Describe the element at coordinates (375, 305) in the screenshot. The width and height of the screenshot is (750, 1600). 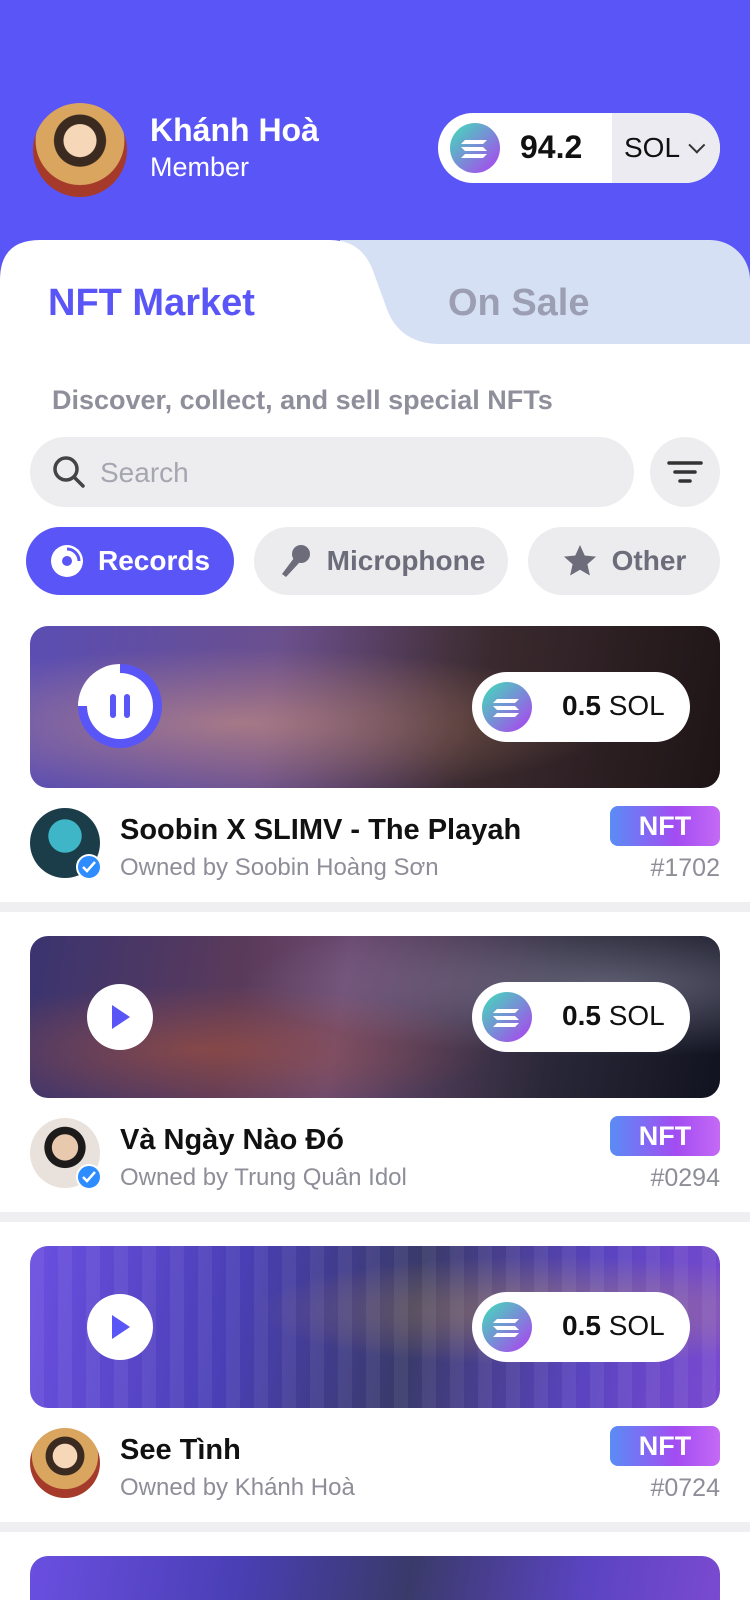
I see `tab-bar: NFT Market On Sale` at that location.